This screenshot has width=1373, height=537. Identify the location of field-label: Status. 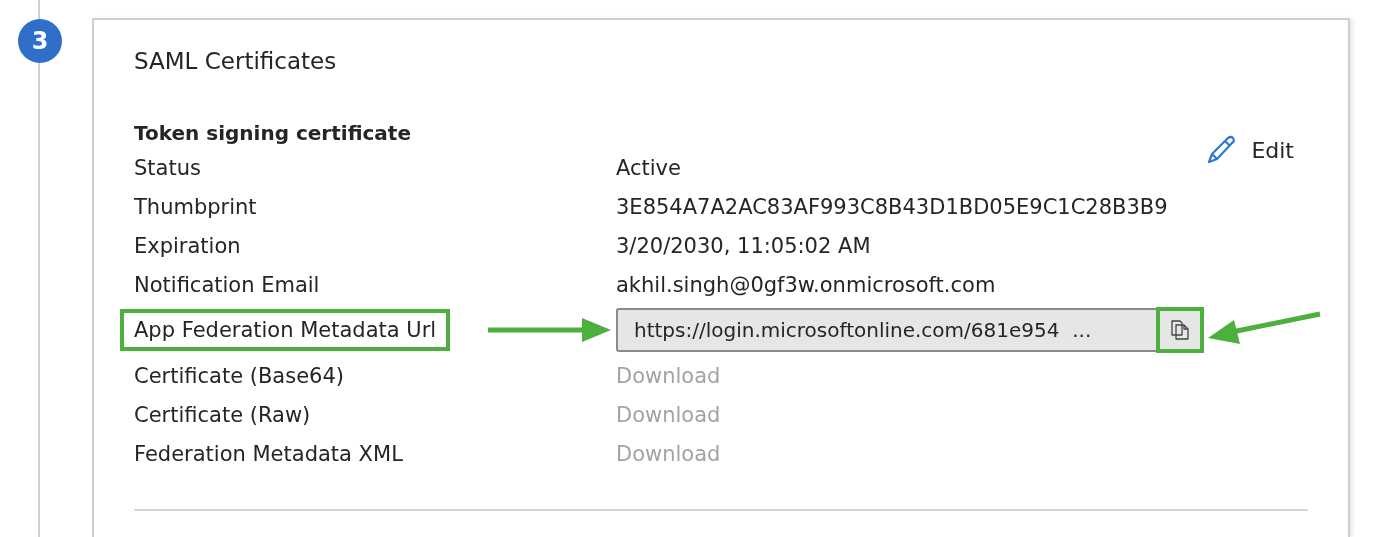
(167, 168).